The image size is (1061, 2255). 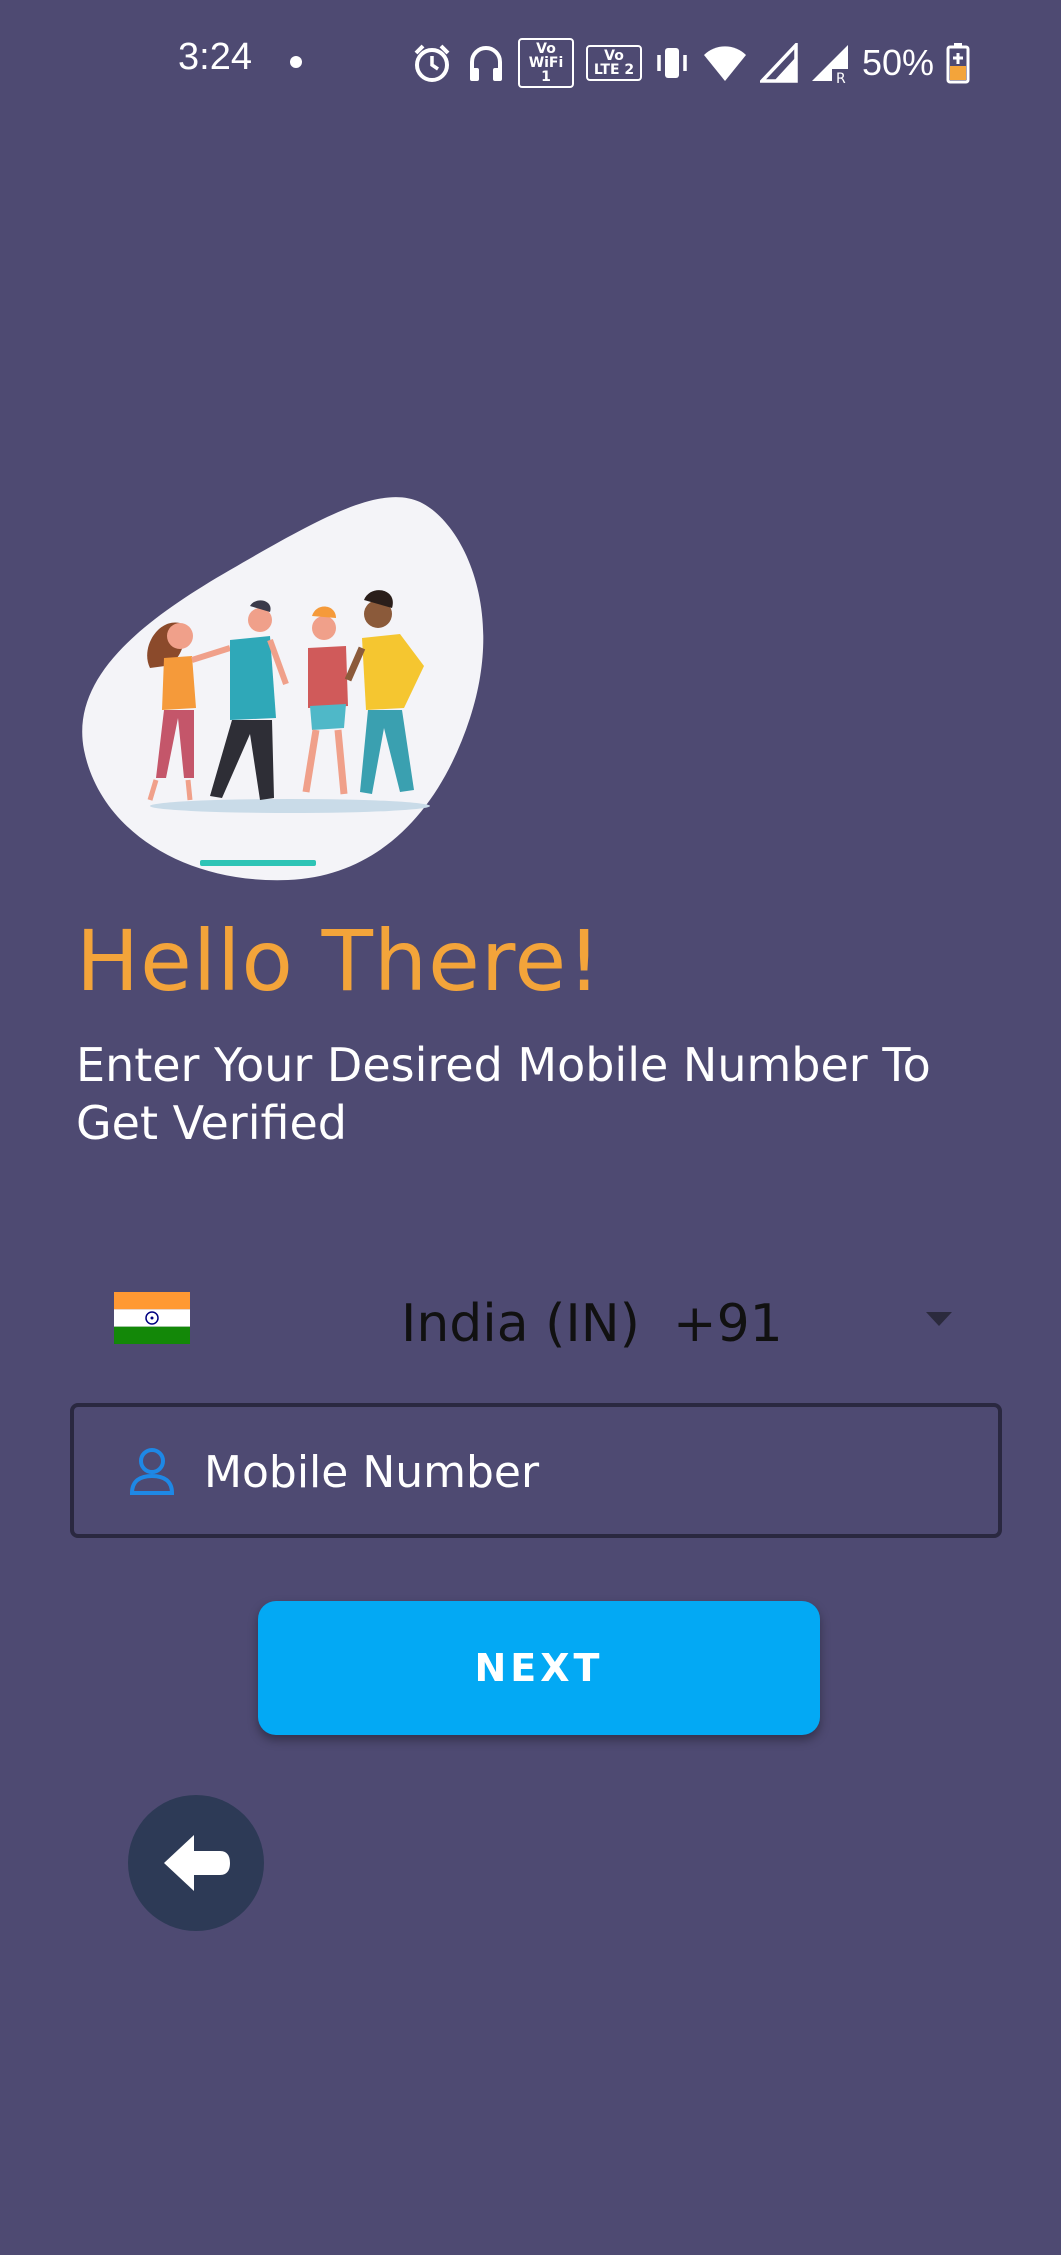 What do you see at coordinates (539, 1668) in the screenshot?
I see `next-button: NEXT` at bounding box center [539, 1668].